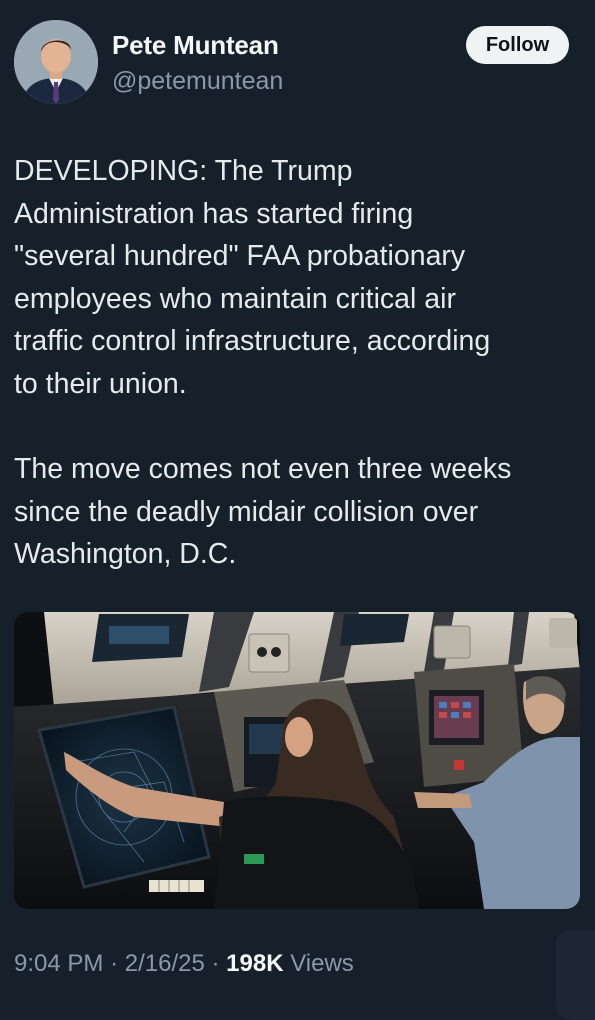  I want to click on follow-button: Follow, so click(517, 45).